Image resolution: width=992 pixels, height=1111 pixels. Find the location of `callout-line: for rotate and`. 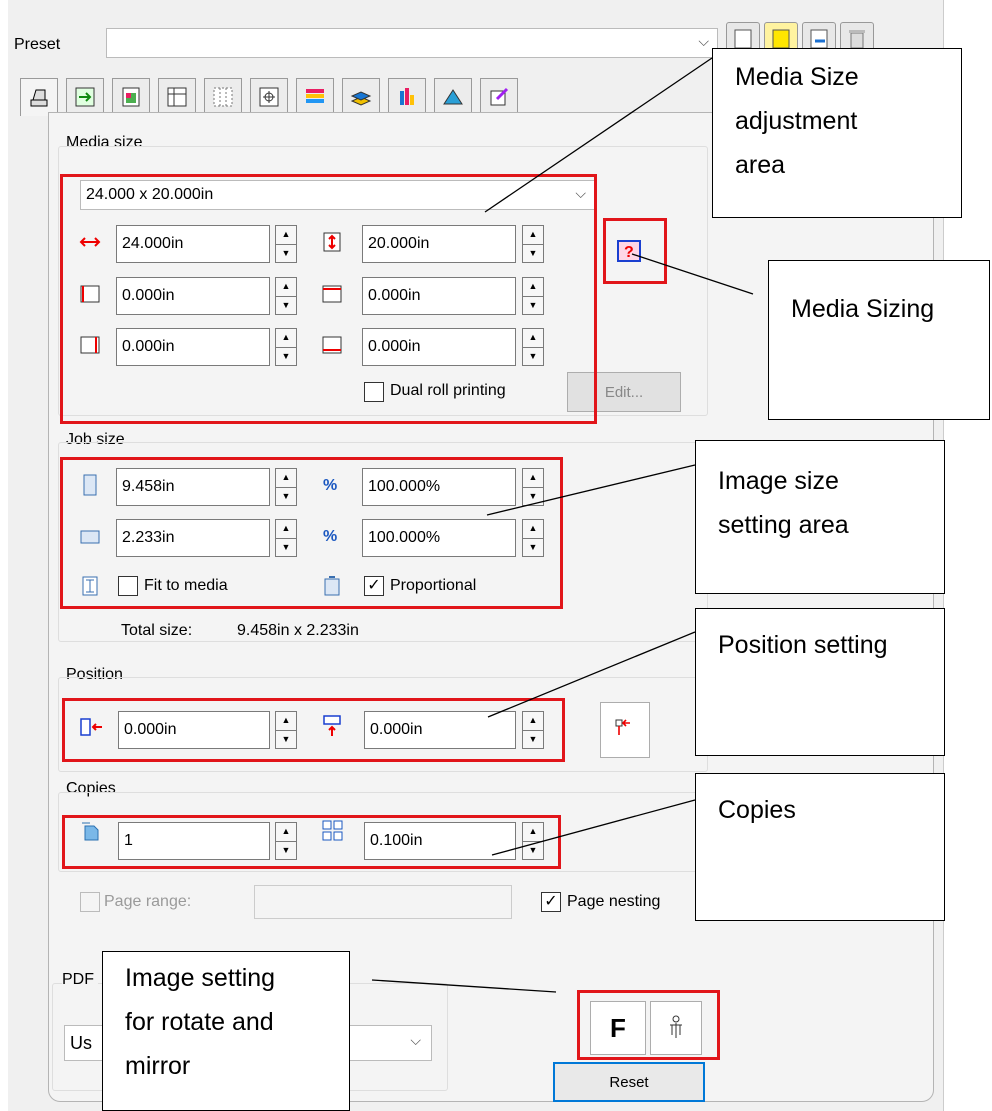

callout-line: for rotate and is located at coordinates (199, 1022).